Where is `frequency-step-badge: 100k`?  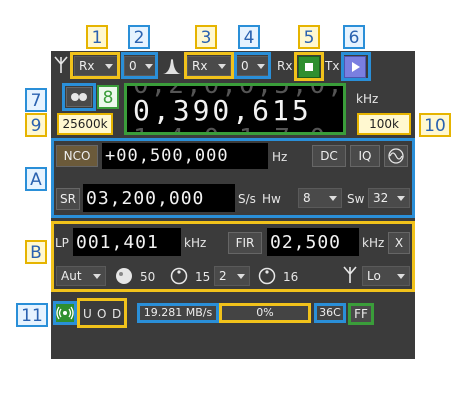 frequency-step-badge: 100k is located at coordinates (384, 124).